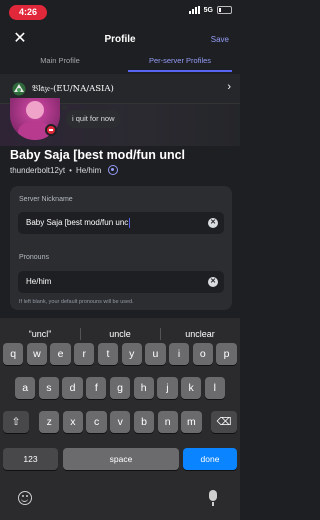 This screenshot has height=520, width=320. I want to click on key-i: i, so click(179, 354).